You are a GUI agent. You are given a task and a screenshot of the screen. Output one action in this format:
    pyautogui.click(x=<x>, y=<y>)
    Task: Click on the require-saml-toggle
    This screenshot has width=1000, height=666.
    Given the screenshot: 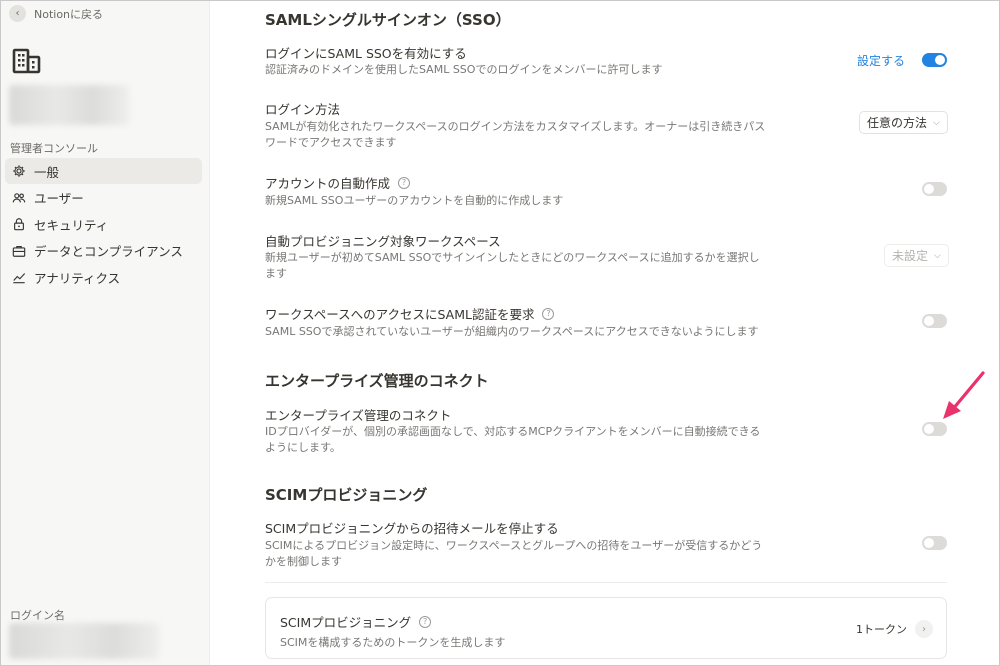 What is the action you would take?
    pyautogui.click(x=934, y=321)
    